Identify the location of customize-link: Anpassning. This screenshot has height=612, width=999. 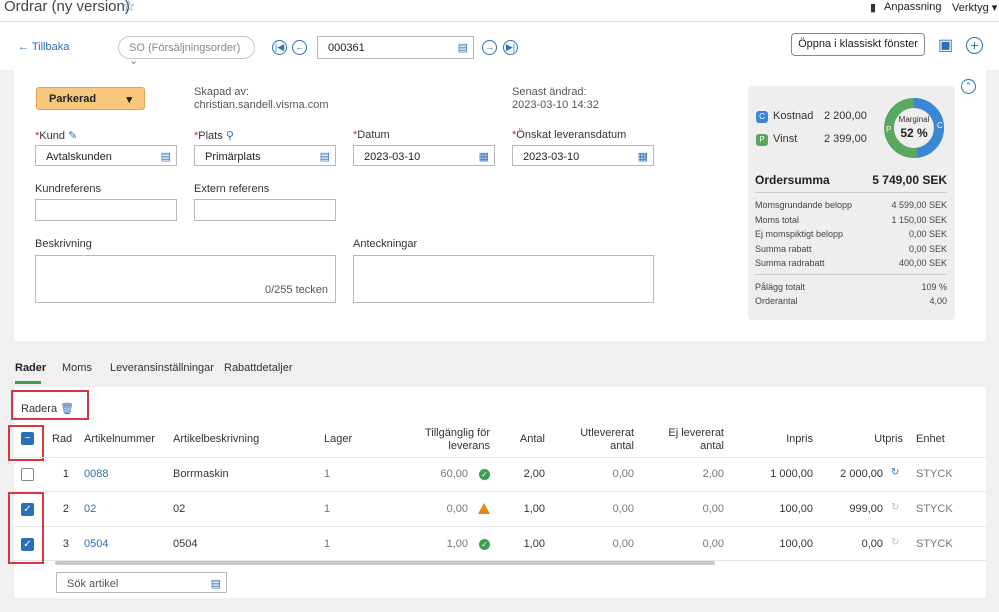
(913, 7).